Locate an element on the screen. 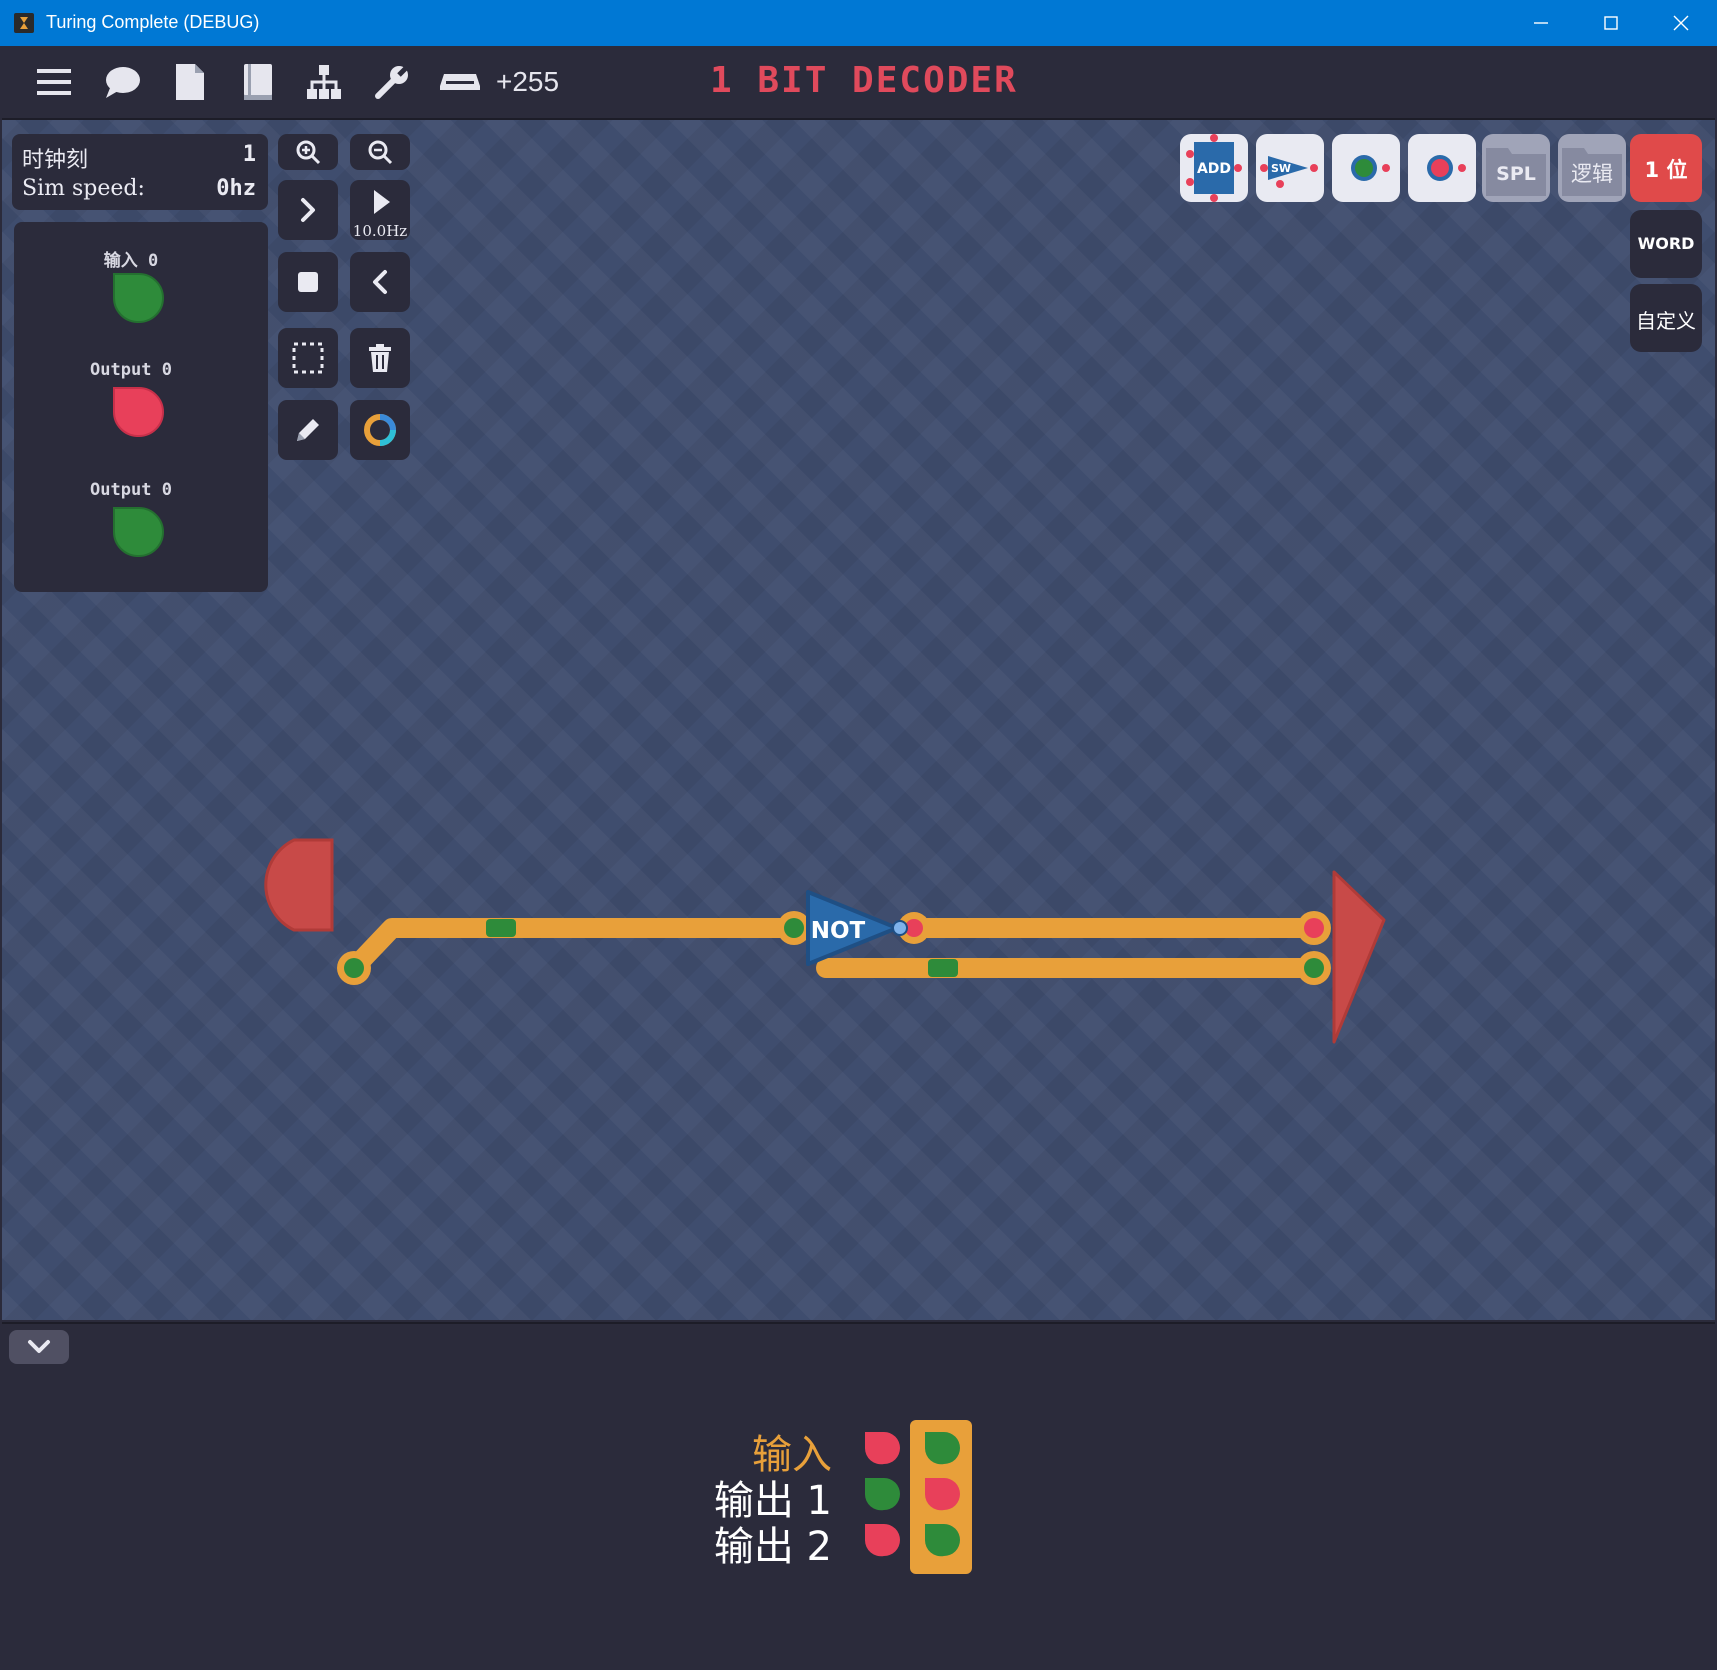 This screenshot has height=1670, width=1717. output-pin-button is located at coordinates (1442, 168).